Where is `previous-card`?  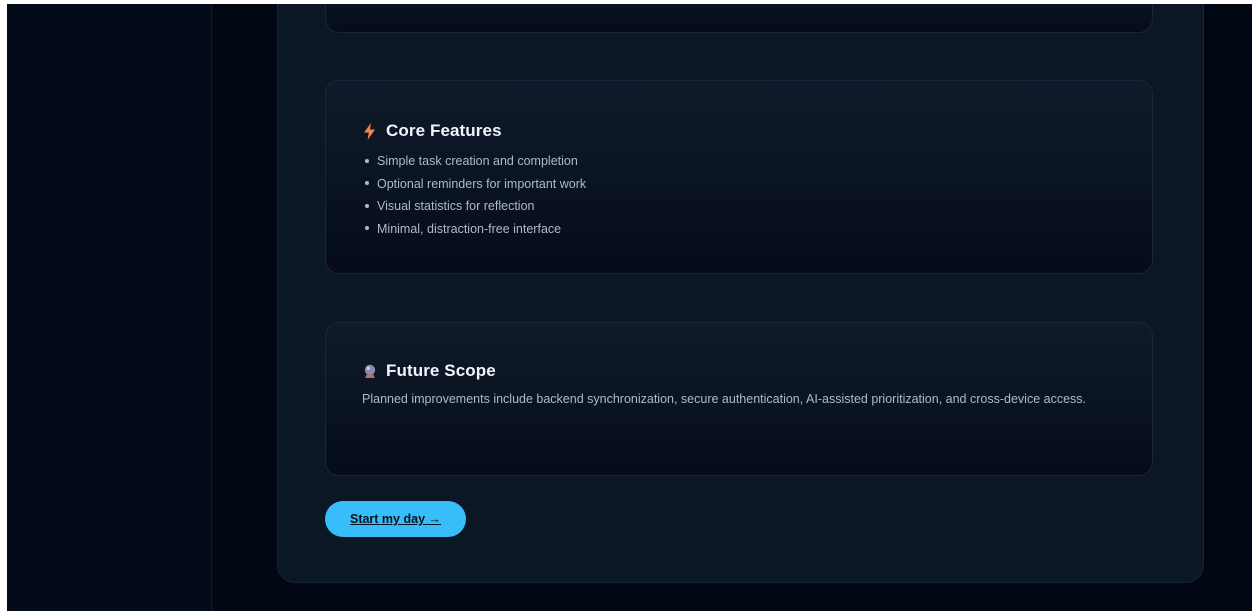 previous-card is located at coordinates (739, 18).